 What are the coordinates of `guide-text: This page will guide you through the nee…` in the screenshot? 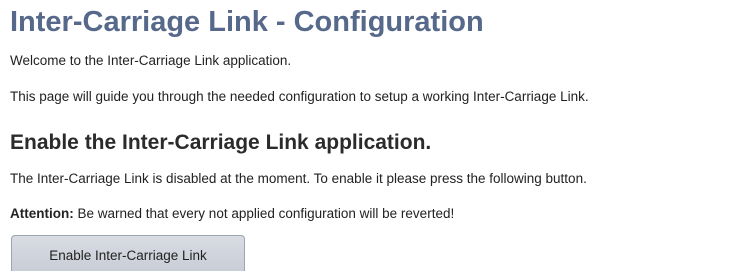 It's located at (299, 96).